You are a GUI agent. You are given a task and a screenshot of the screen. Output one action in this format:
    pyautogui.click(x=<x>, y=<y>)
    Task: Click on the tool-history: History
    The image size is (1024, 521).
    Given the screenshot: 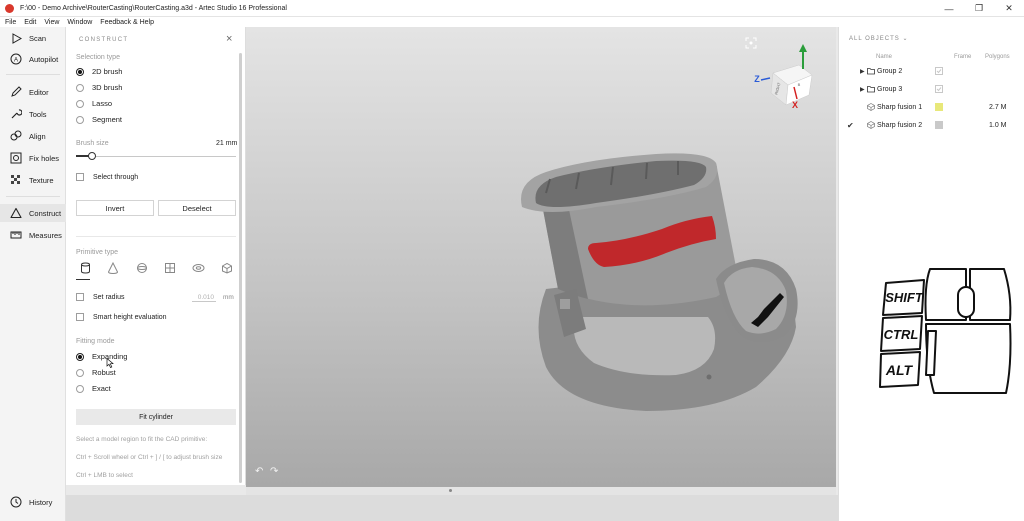 What is the action you would take?
    pyautogui.click(x=33, y=502)
    